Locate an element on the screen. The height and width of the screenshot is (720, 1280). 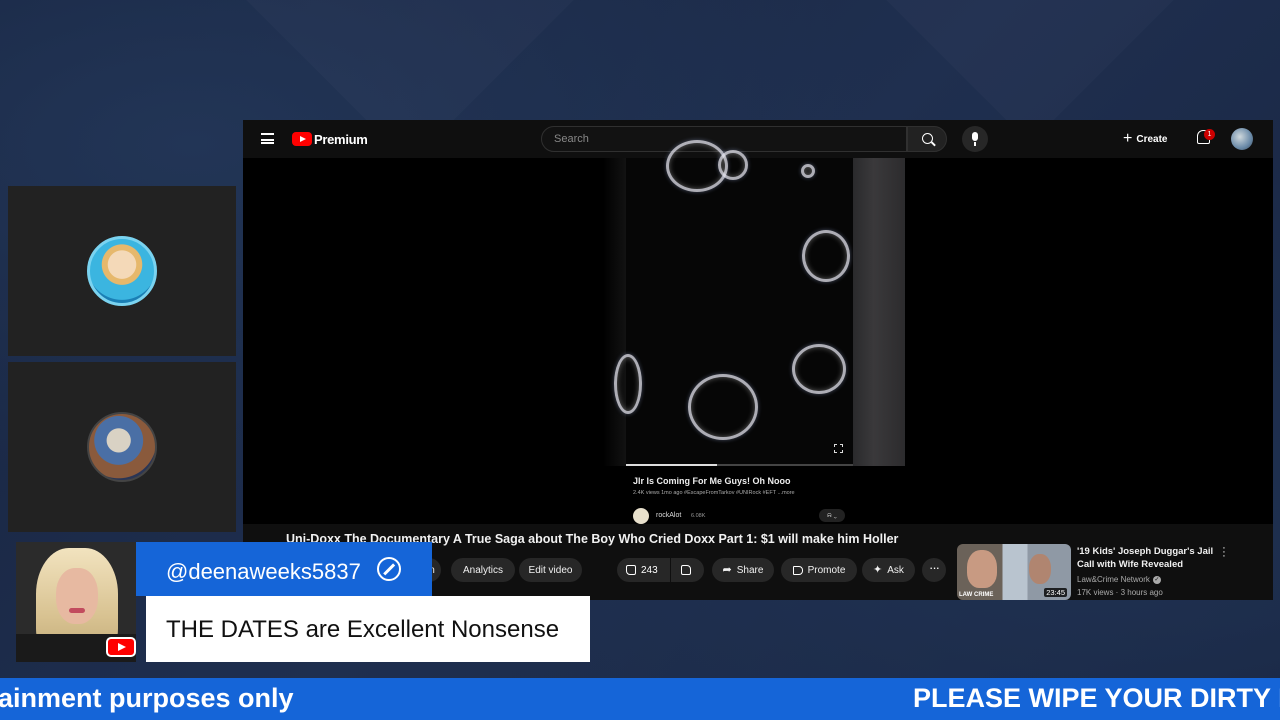
promote-button: Promote is located at coordinates (819, 570).